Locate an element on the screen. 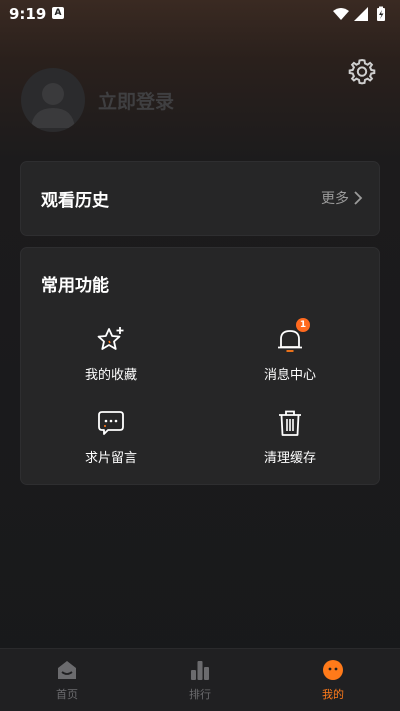 The width and height of the screenshot is (400, 711). status-bar: 9:19 A is located at coordinates (200, 14).